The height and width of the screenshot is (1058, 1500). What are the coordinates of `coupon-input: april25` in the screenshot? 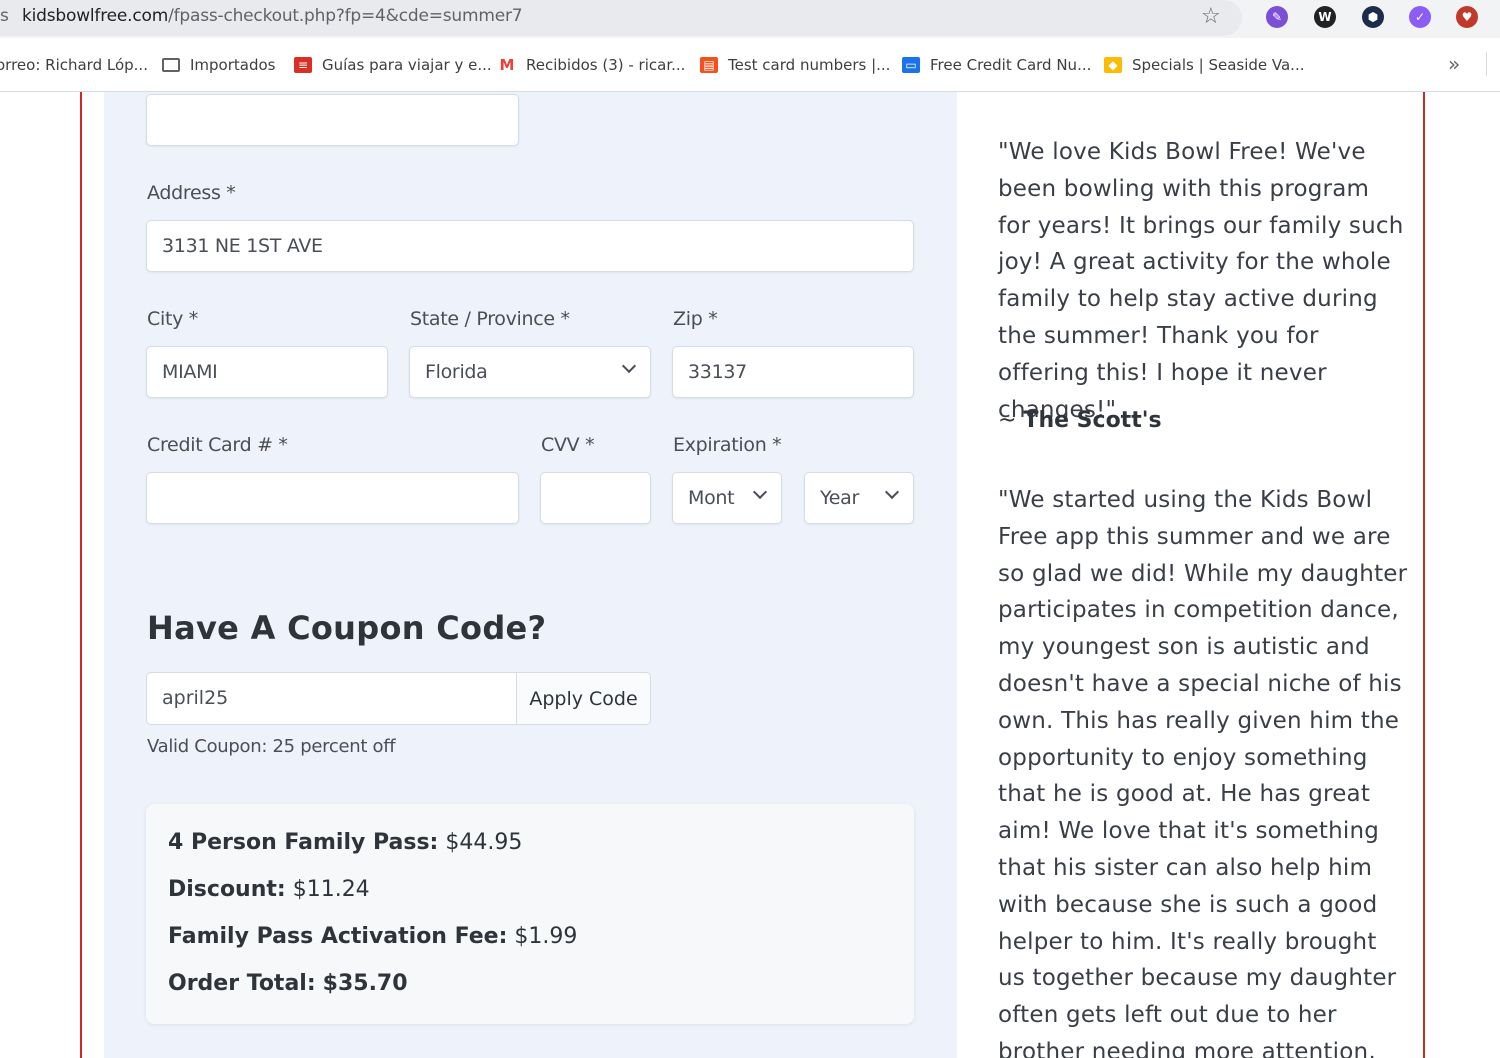 It's located at (195, 698).